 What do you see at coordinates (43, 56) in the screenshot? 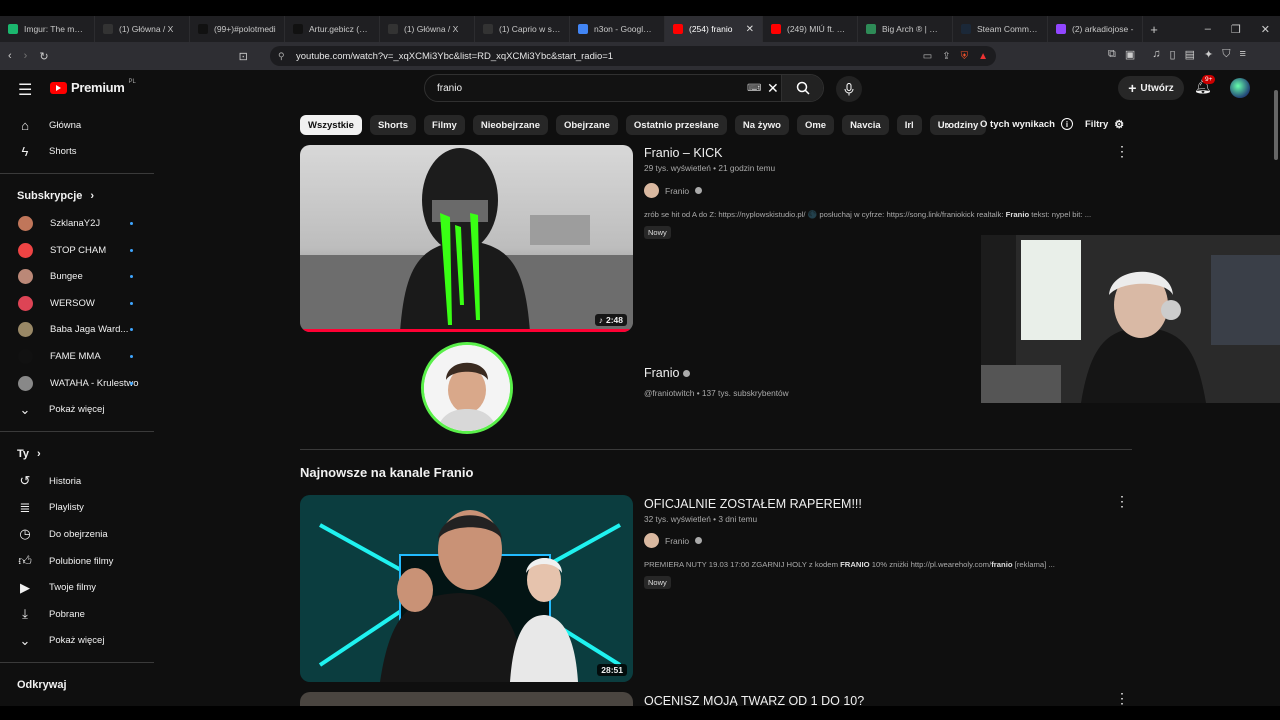
I see `reload-icon: ↻` at bounding box center [43, 56].